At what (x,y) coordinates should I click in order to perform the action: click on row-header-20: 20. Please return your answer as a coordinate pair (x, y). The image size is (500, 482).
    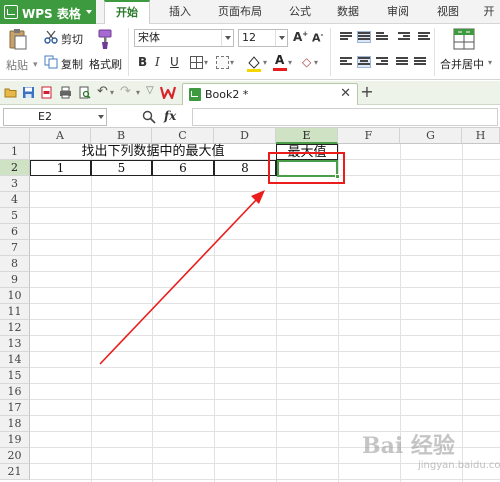
    Looking at the image, I should click on (15, 456).